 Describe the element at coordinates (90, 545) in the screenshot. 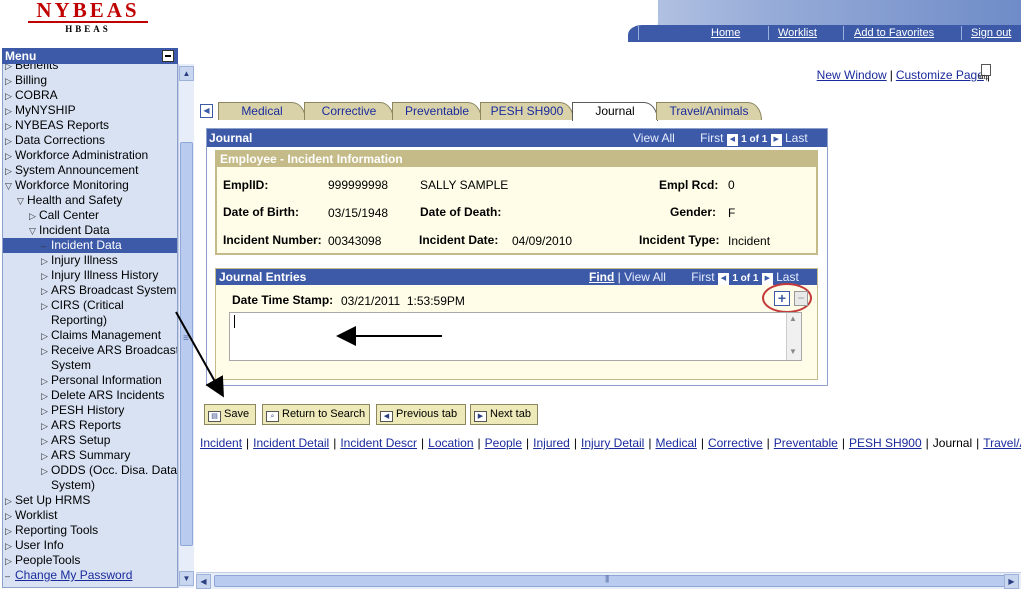

I see `menu-item: ▷ User Info` at that location.